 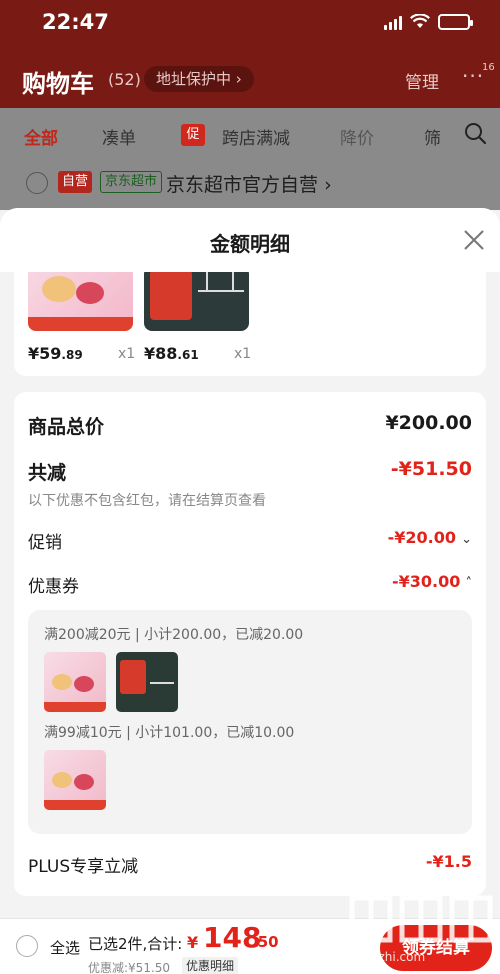 I want to click on watermark-text: zhizhizhi.com, so click(x=385, y=957).